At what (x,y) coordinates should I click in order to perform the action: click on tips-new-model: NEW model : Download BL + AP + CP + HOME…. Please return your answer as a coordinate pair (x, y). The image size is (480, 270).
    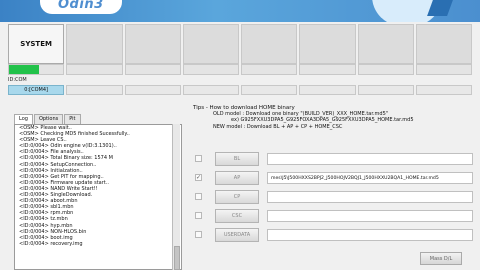
    Looking at the image, I should click on (278, 126).